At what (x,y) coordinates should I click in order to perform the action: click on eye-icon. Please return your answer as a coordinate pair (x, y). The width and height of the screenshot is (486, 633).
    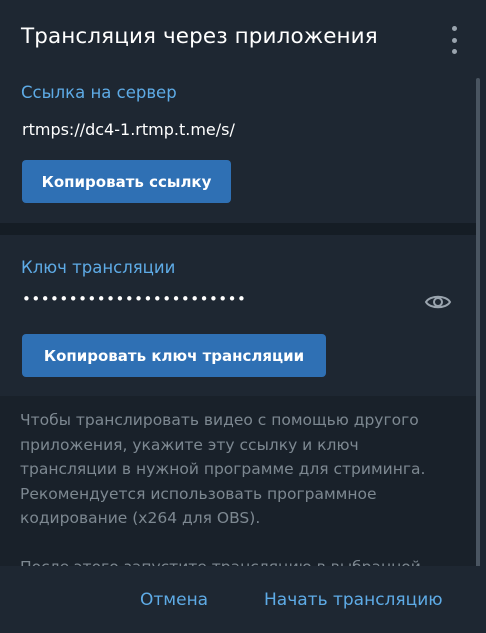
    Looking at the image, I should click on (438, 302).